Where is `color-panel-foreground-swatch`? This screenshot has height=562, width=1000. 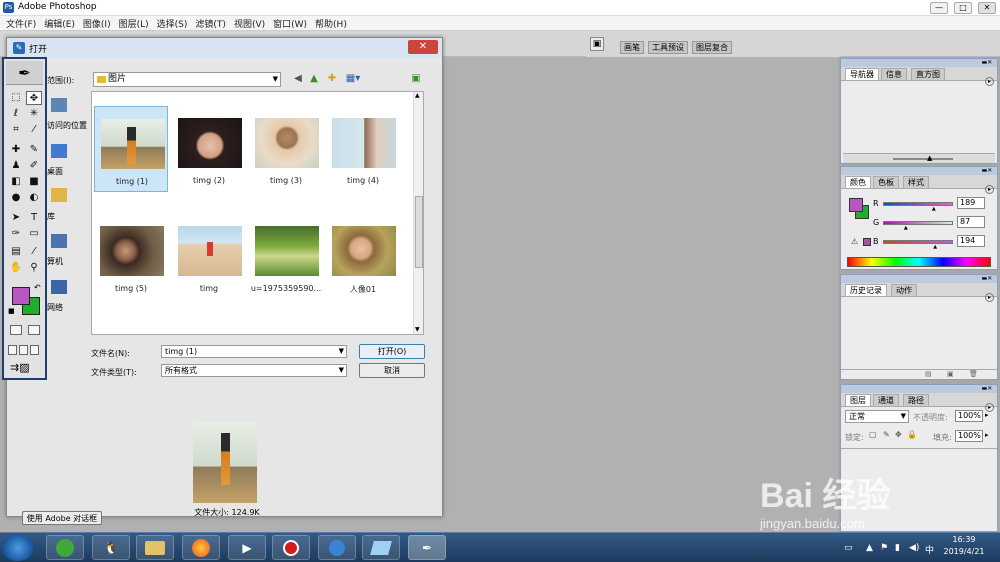
color-panel-foreground-swatch is located at coordinates (856, 205).